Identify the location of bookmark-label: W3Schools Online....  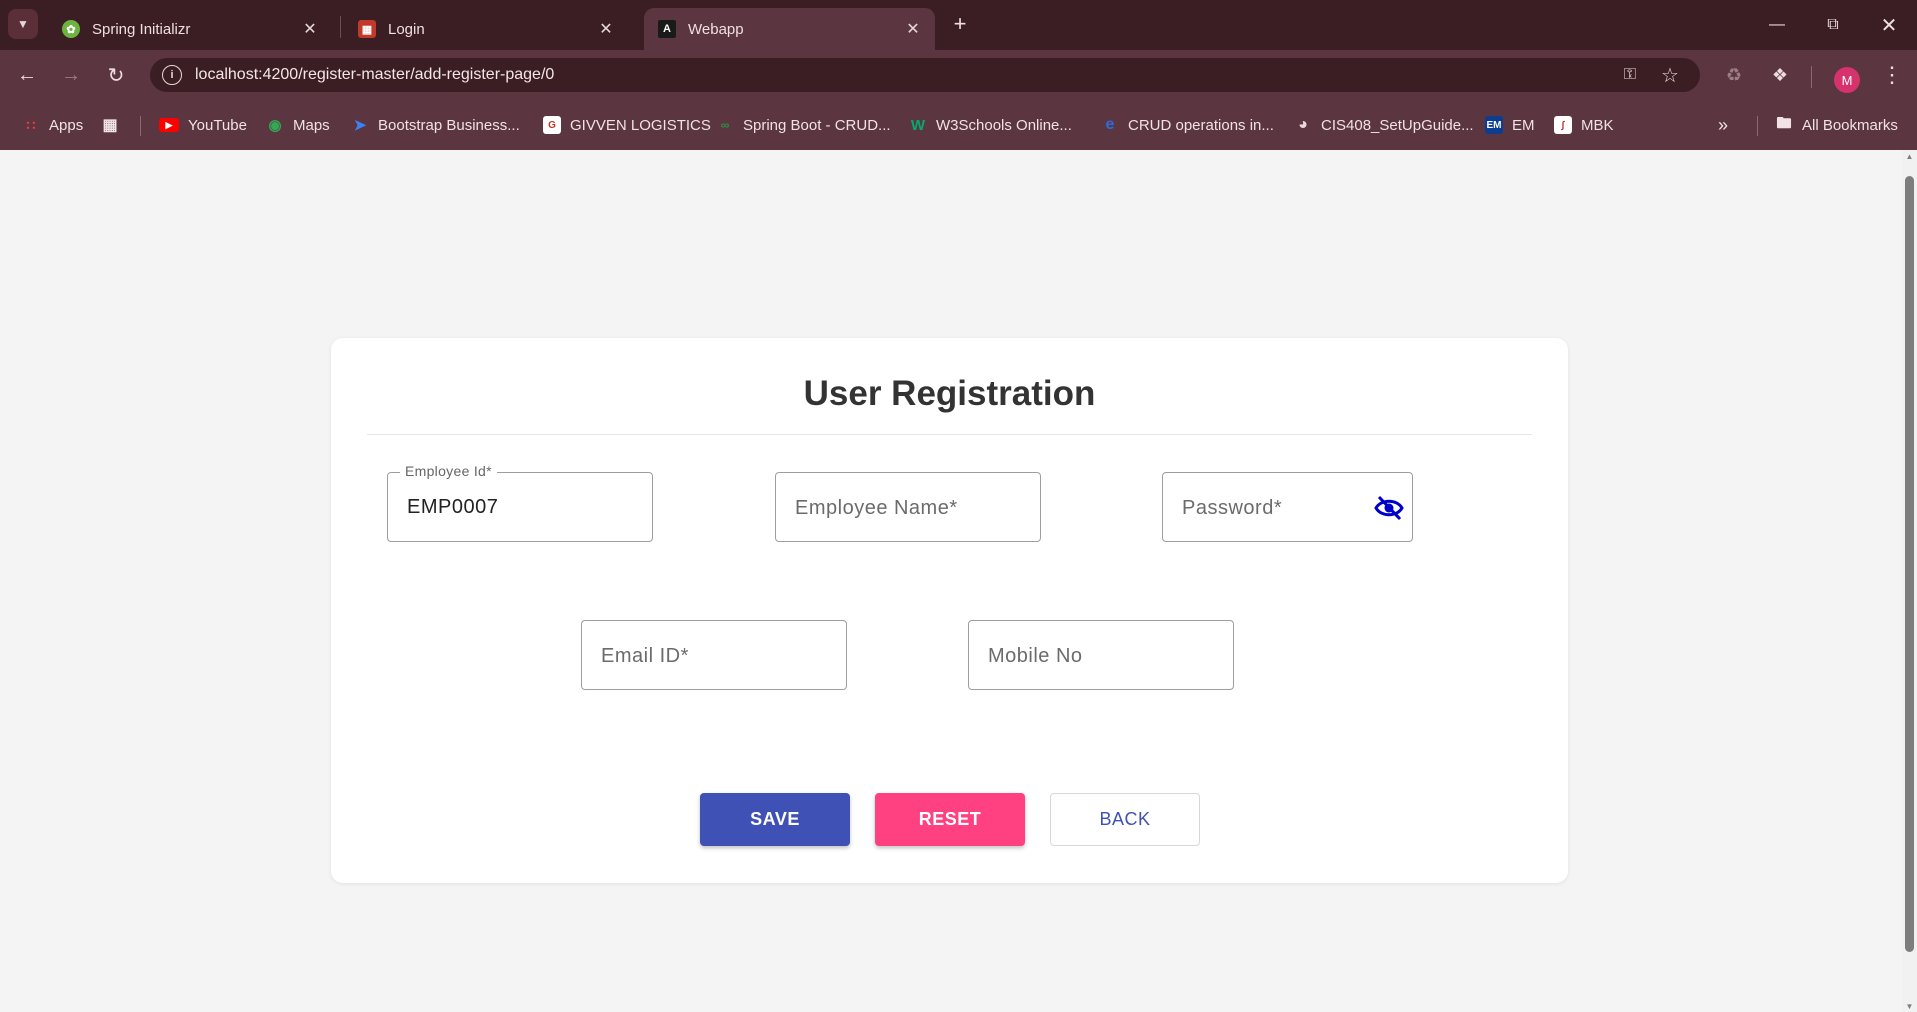
(1004, 125).